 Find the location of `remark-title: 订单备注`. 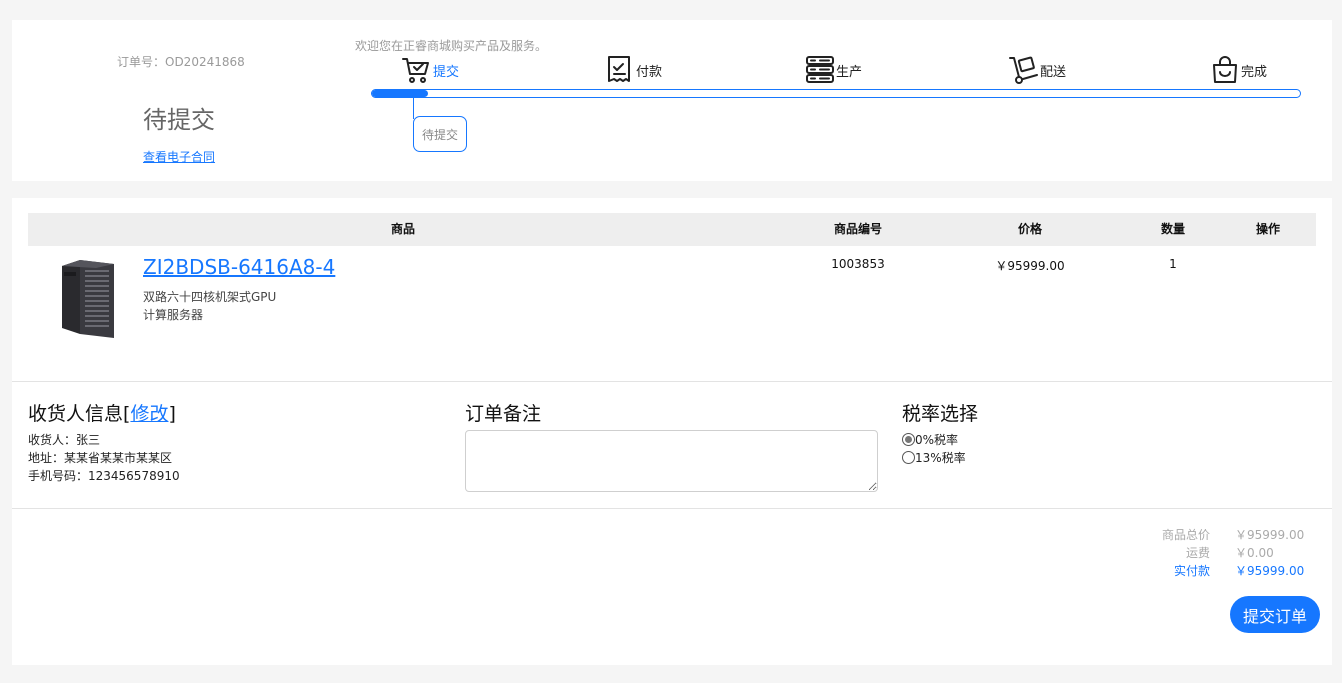

remark-title: 订单备注 is located at coordinates (503, 414).